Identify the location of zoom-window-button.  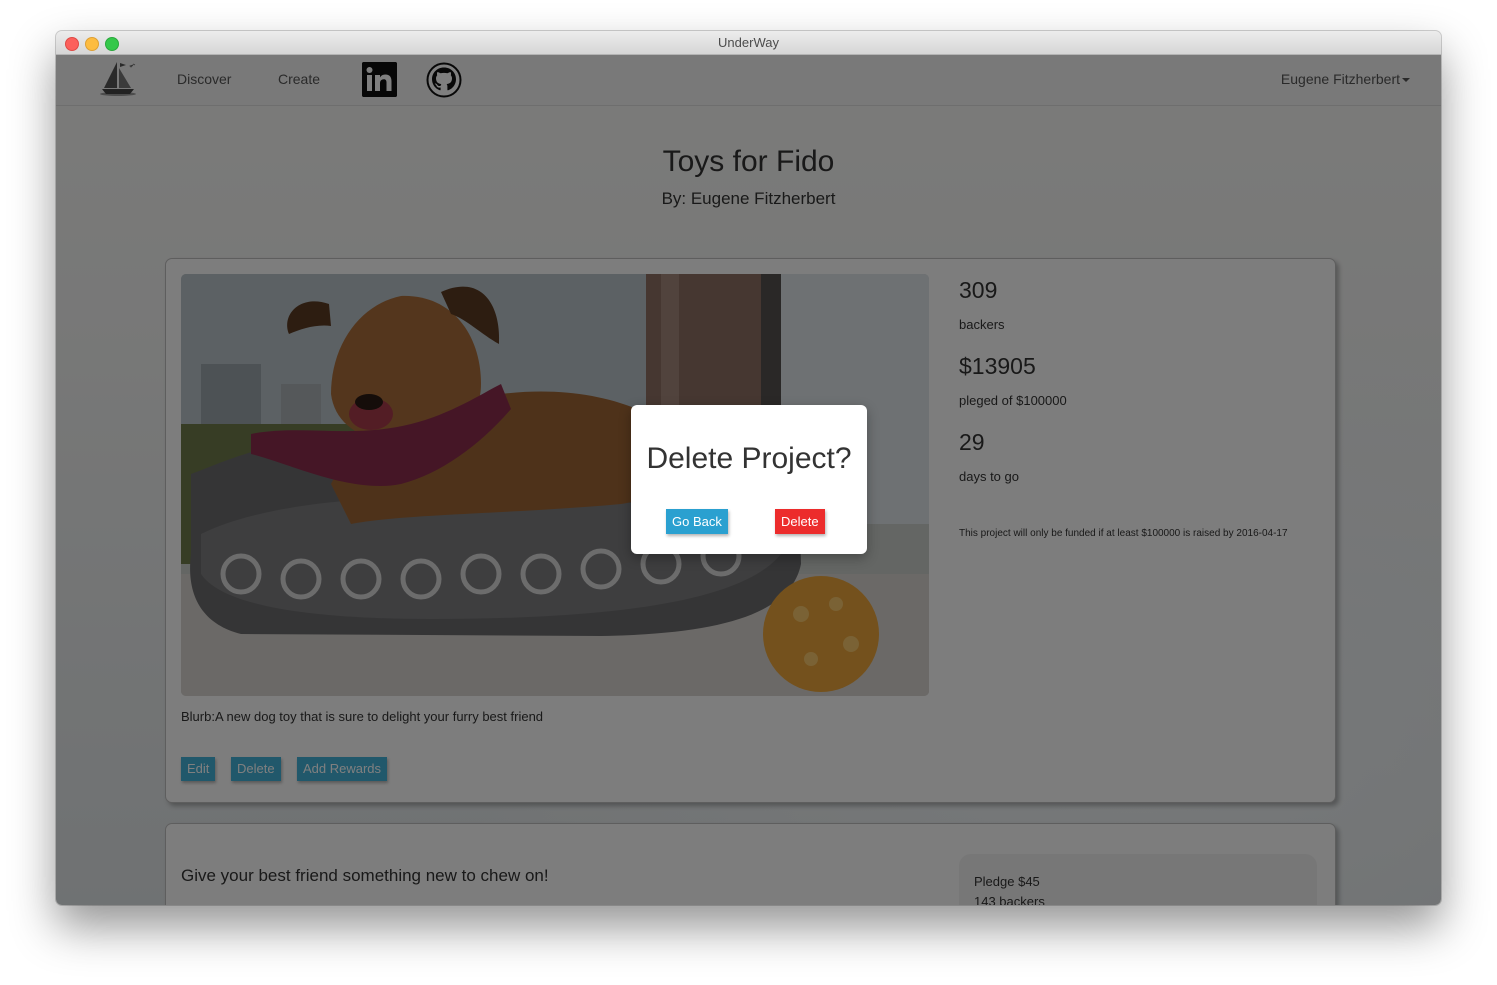
(112, 44).